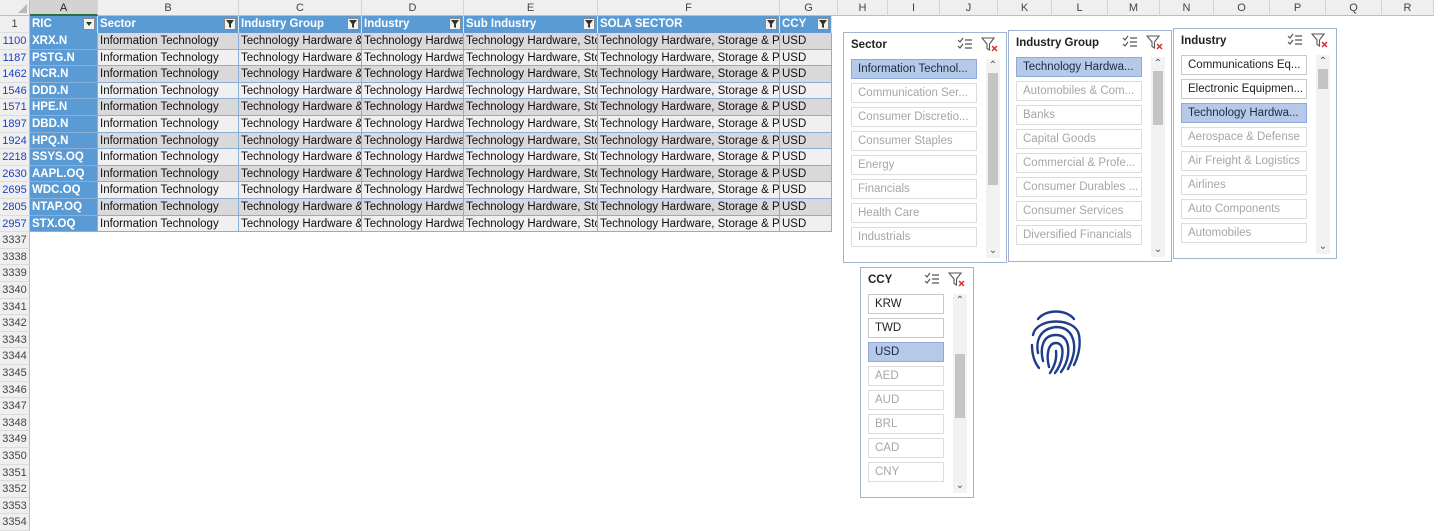 The height and width of the screenshot is (531, 1450). I want to click on clear-filter-icon, so click(956, 280).